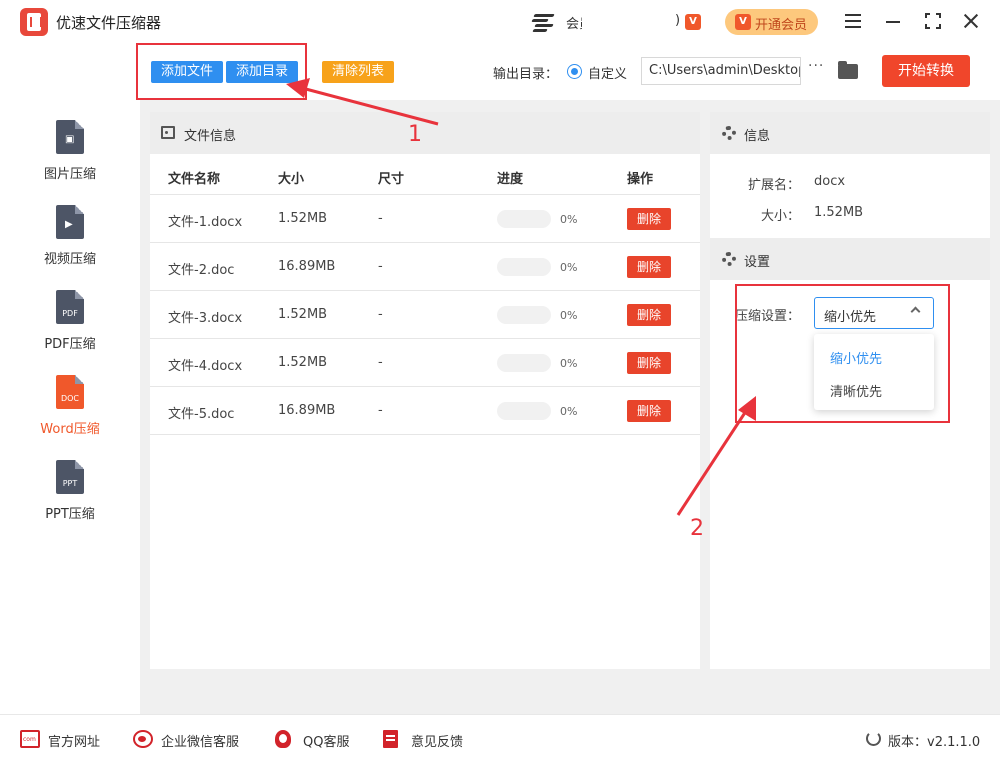  What do you see at coordinates (873, 738) in the screenshot?
I see `refresh-icon` at bounding box center [873, 738].